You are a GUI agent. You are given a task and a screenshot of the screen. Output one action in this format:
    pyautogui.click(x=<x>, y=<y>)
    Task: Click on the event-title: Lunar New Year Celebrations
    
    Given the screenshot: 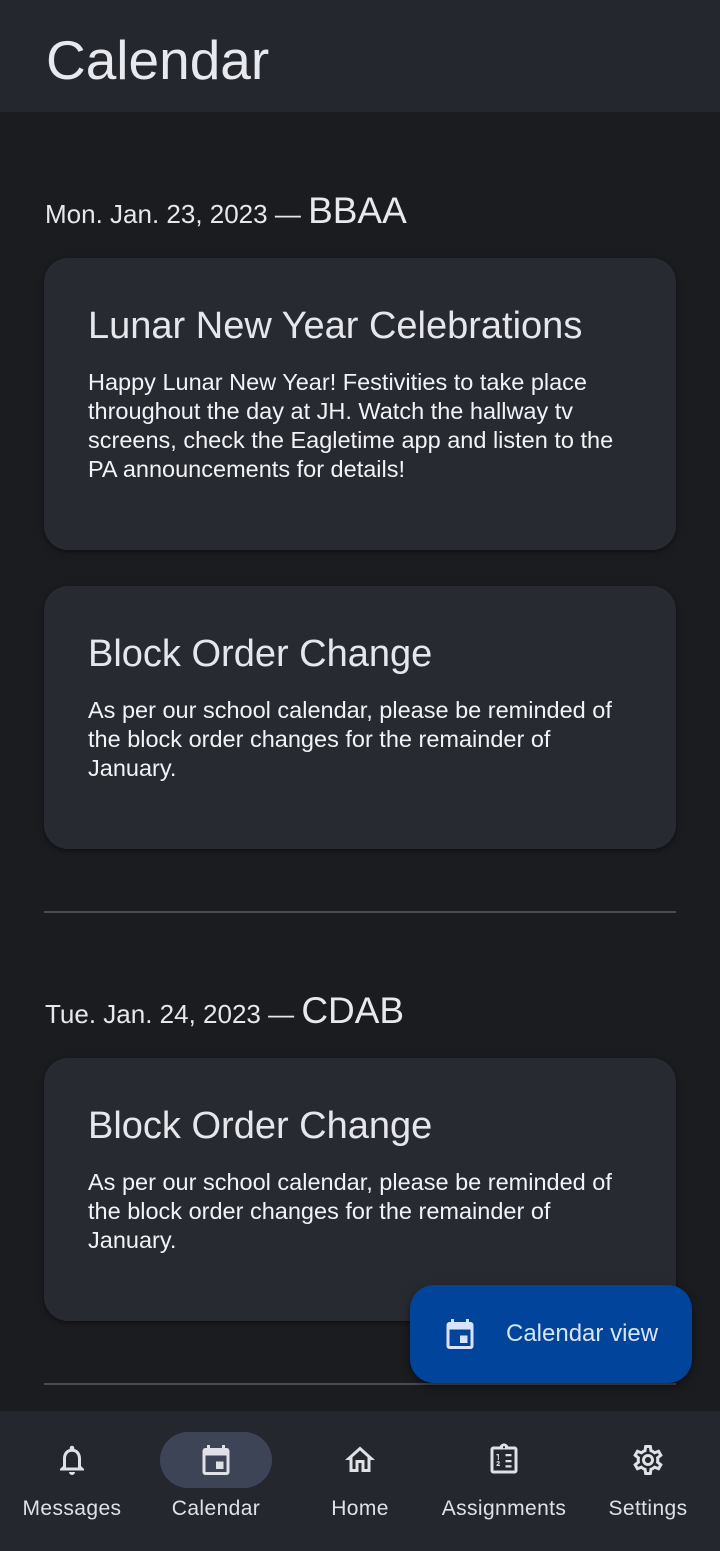 What is the action you would take?
    pyautogui.click(x=335, y=326)
    